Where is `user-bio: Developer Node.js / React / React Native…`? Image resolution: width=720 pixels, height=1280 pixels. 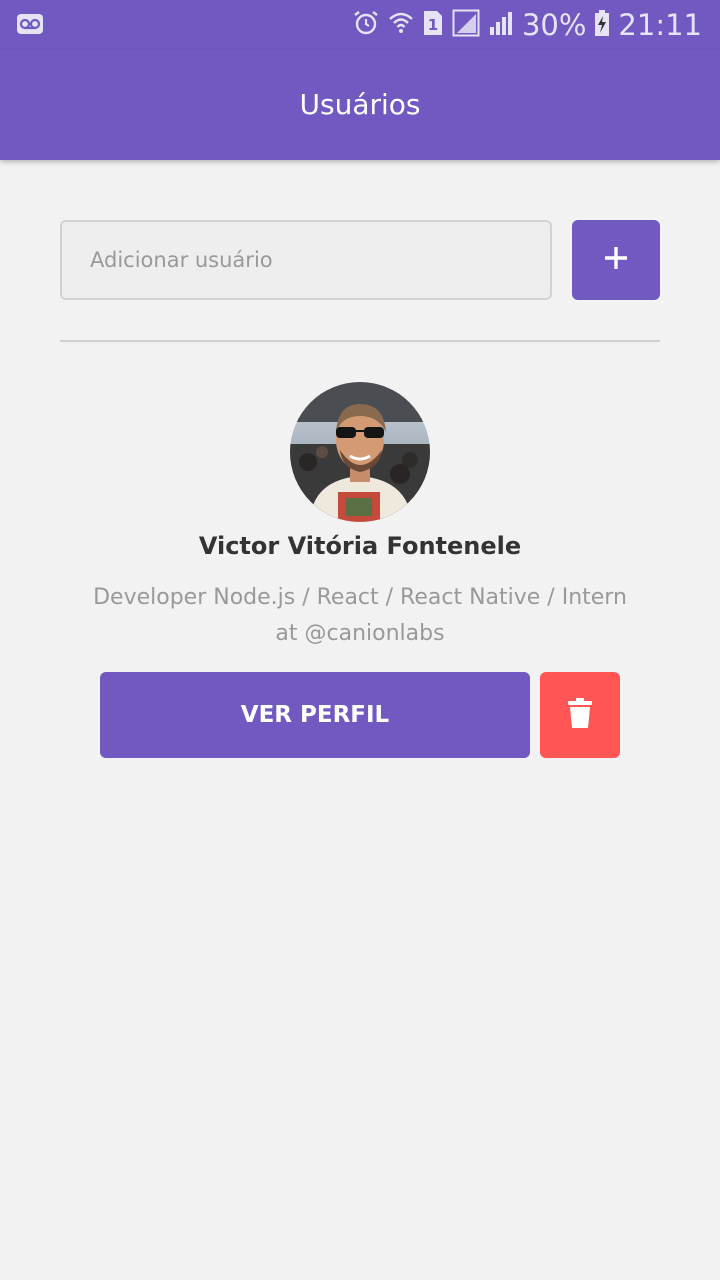
user-bio: Developer Node.js / React / React Native… is located at coordinates (360, 615).